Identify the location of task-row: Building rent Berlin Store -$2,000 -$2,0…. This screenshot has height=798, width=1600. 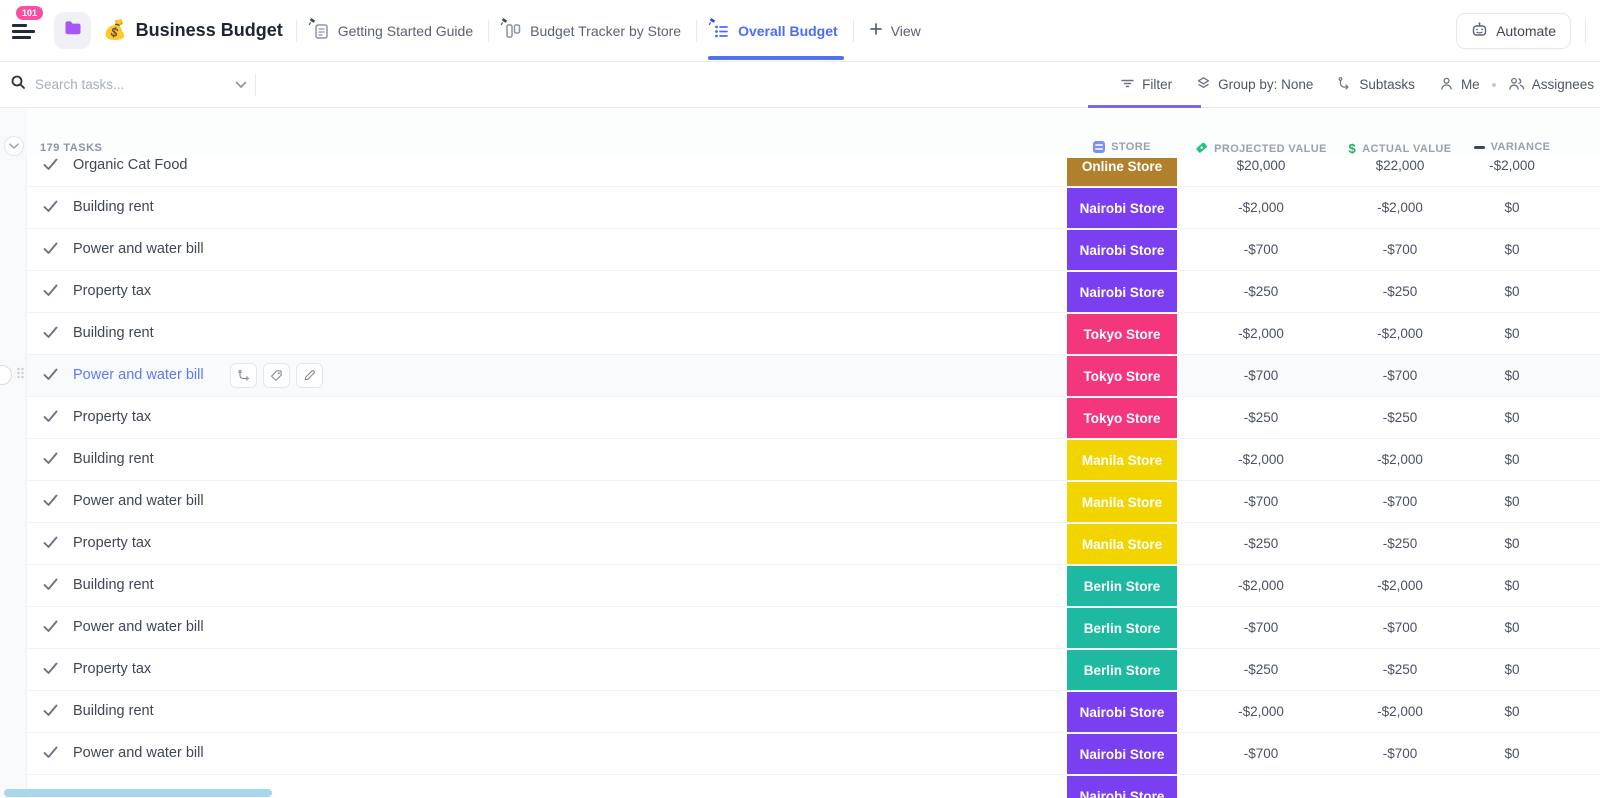
(813, 586).